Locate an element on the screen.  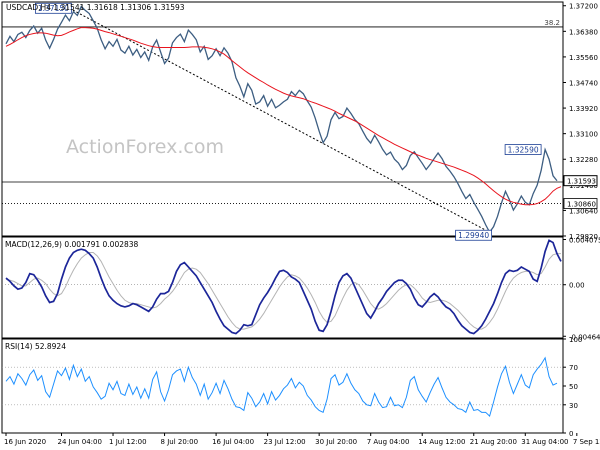
rsi-axis-label: 70 is located at coordinates (573, 368).